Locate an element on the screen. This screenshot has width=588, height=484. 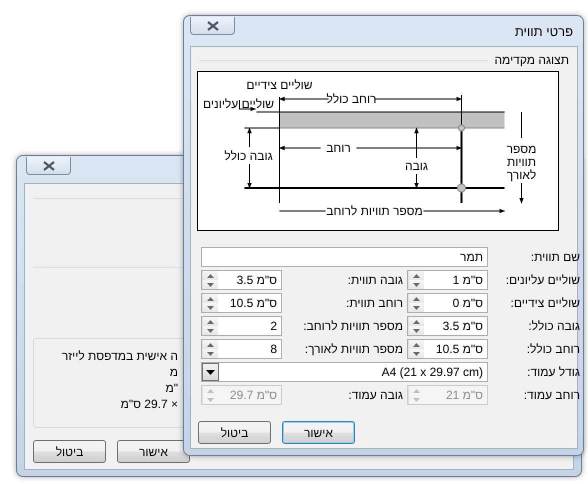
summary-text: ה אישית במדפסת לייזר is located at coordinates (120, 356).